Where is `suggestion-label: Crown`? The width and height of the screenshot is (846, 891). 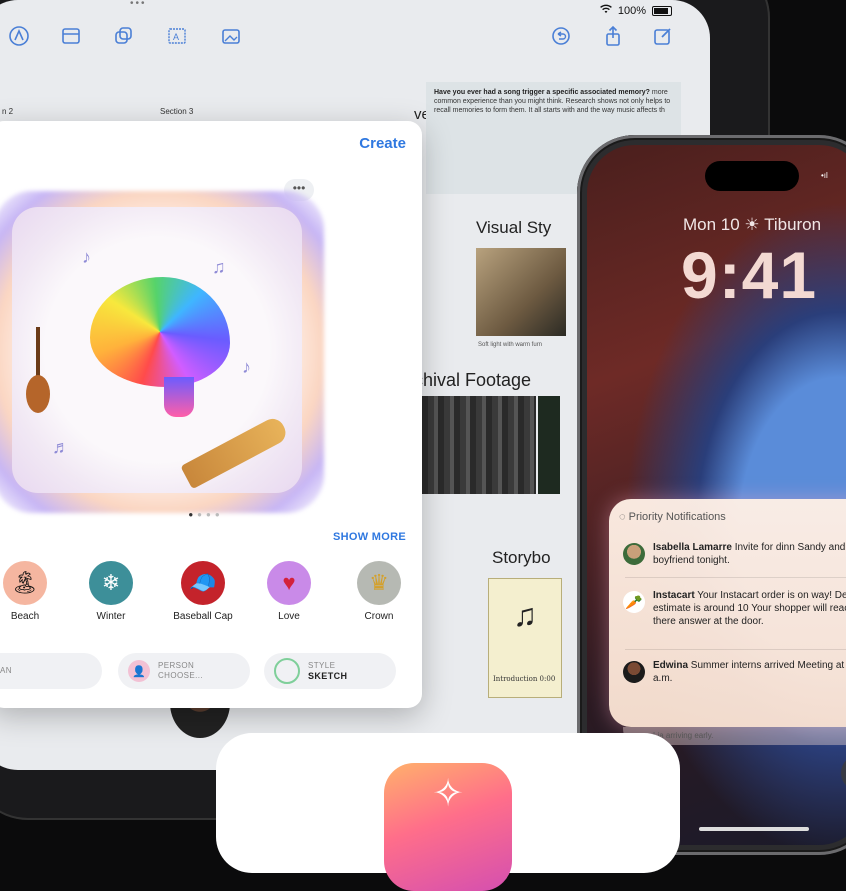 suggestion-label: Crown is located at coordinates (379, 616).